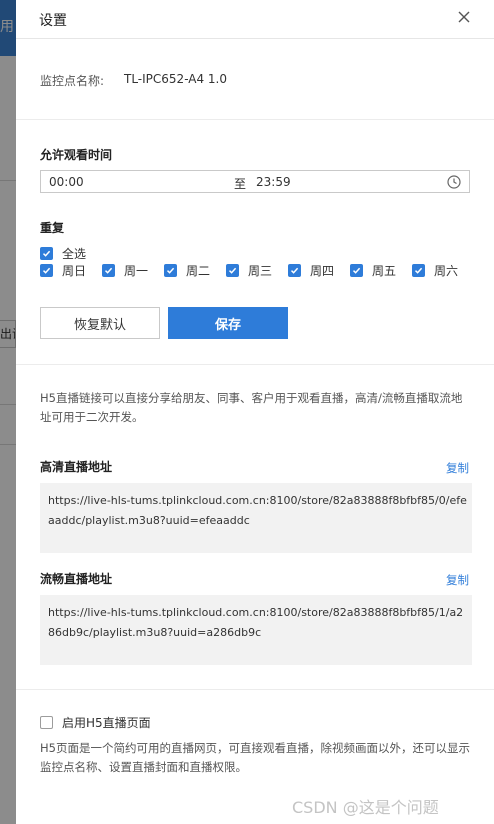 This screenshot has width=494, height=824. I want to click on day-label: 周二, so click(198, 270).